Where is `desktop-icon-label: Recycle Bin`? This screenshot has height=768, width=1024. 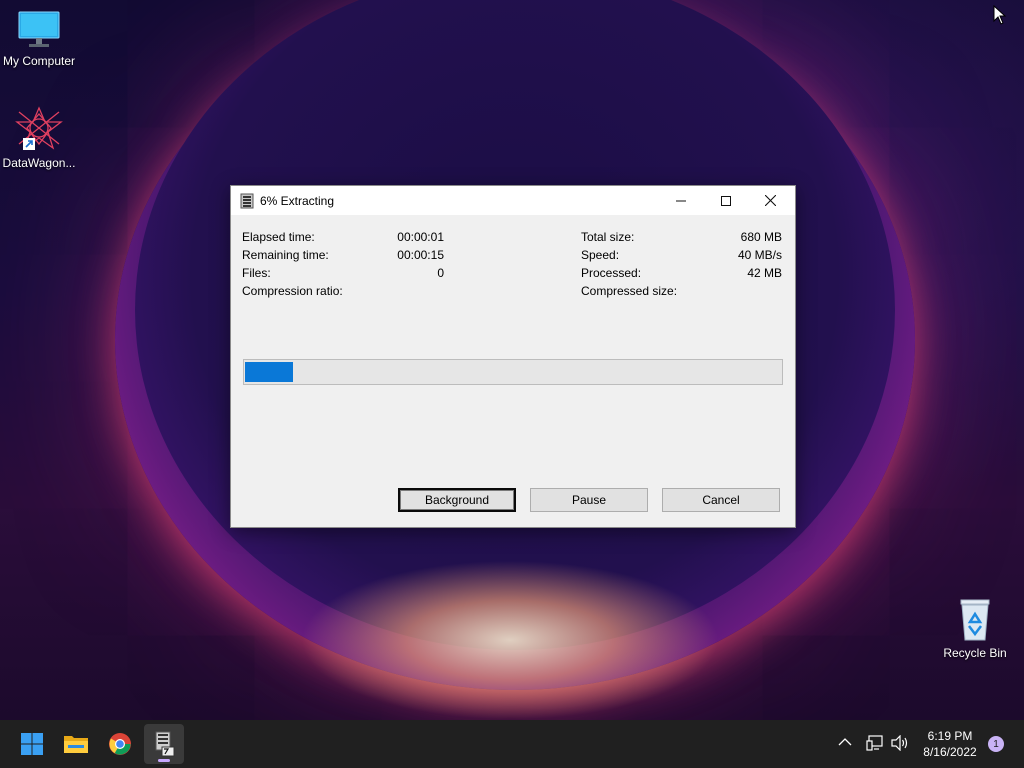
desktop-icon-label: Recycle Bin is located at coordinates (975, 653).